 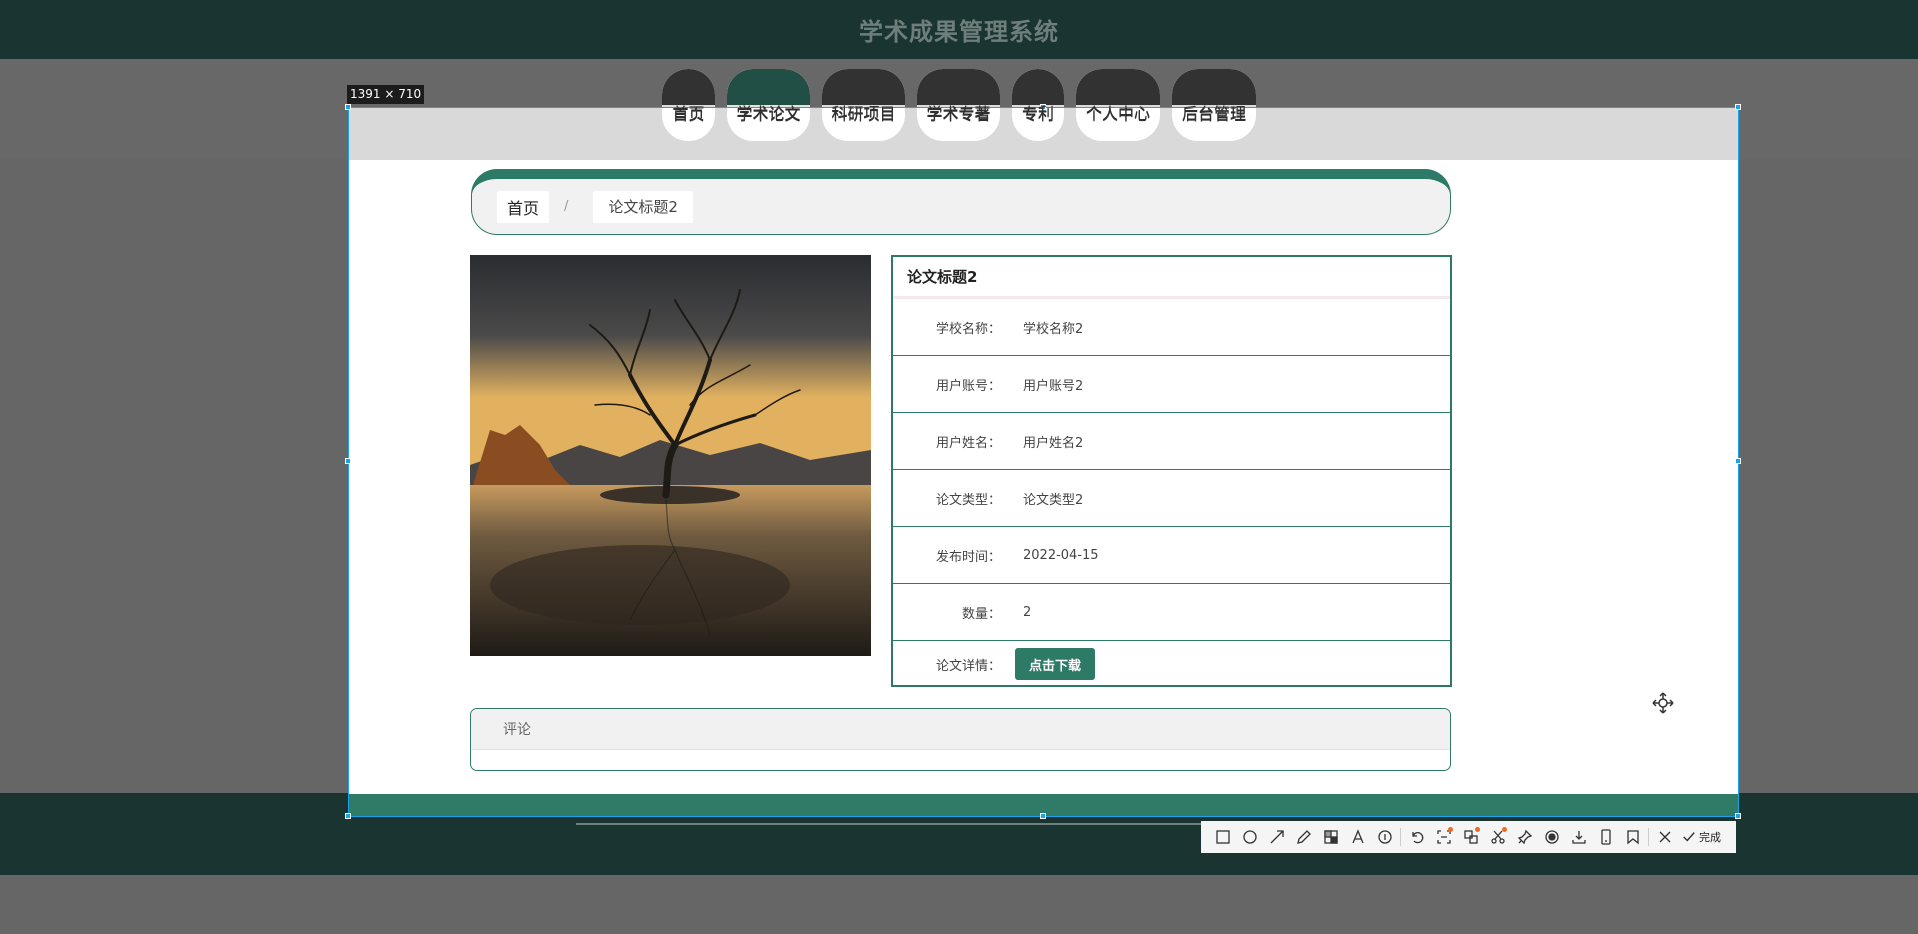 I want to click on ellipse-icon, so click(x=1249, y=837).